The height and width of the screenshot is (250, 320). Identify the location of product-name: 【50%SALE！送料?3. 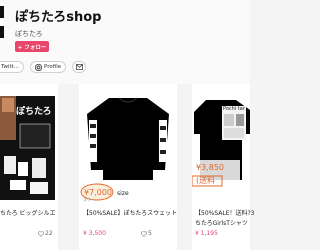
(225, 212).